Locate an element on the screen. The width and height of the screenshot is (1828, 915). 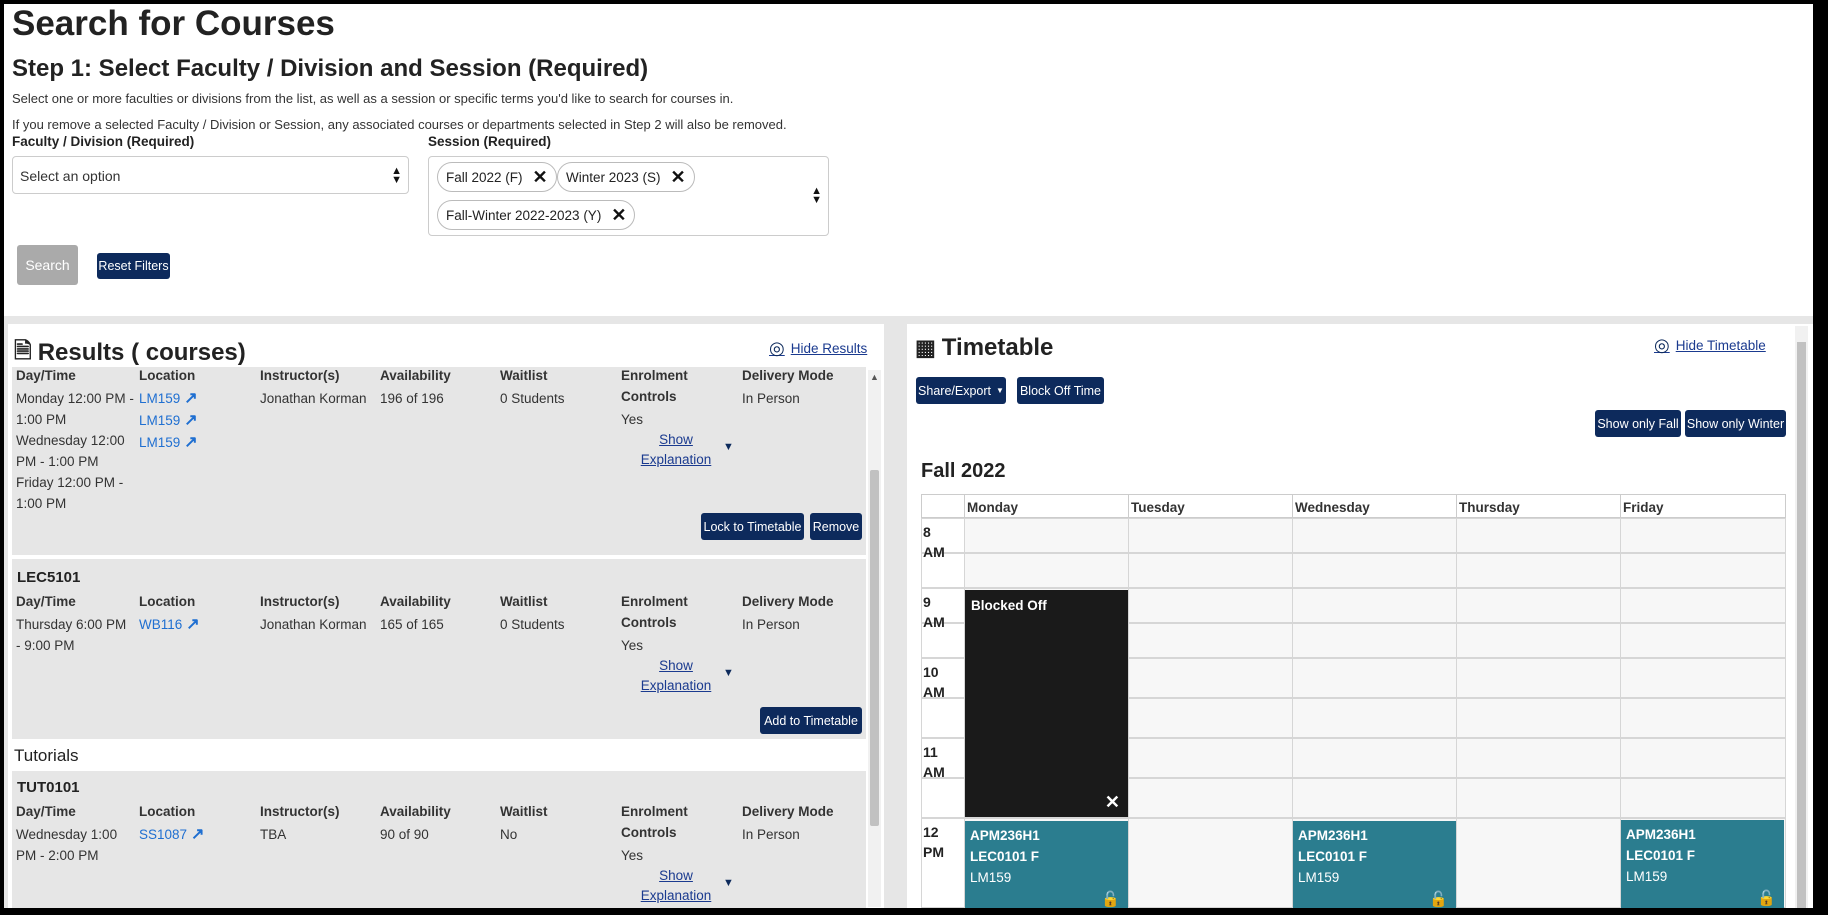
session-label: Session (Required) is located at coordinates (490, 141).